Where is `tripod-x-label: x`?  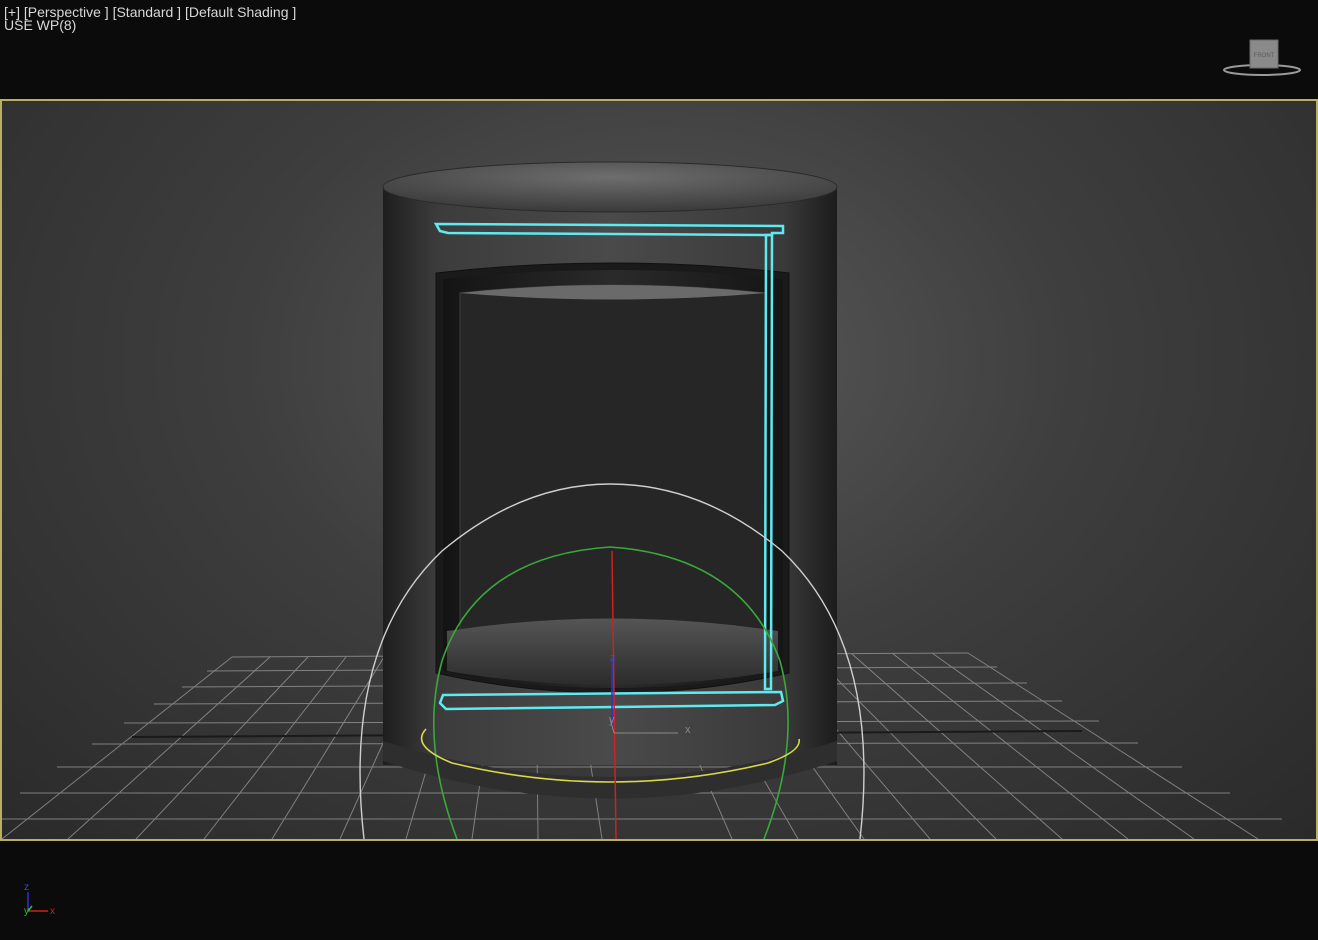
tripod-x-label: x is located at coordinates (52, 911).